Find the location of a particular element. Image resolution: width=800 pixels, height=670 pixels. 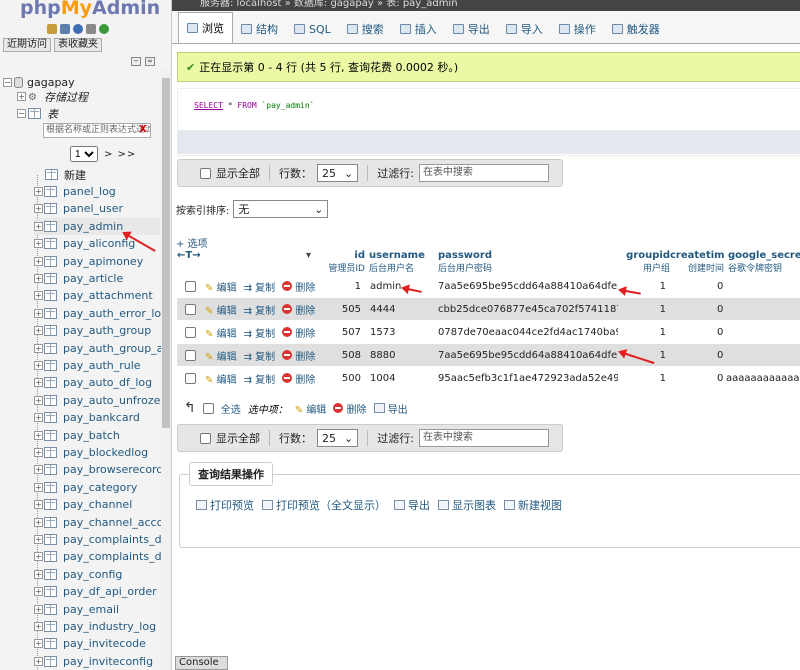

sidebar-table-panel-log: + panel_log is located at coordinates (97, 191).